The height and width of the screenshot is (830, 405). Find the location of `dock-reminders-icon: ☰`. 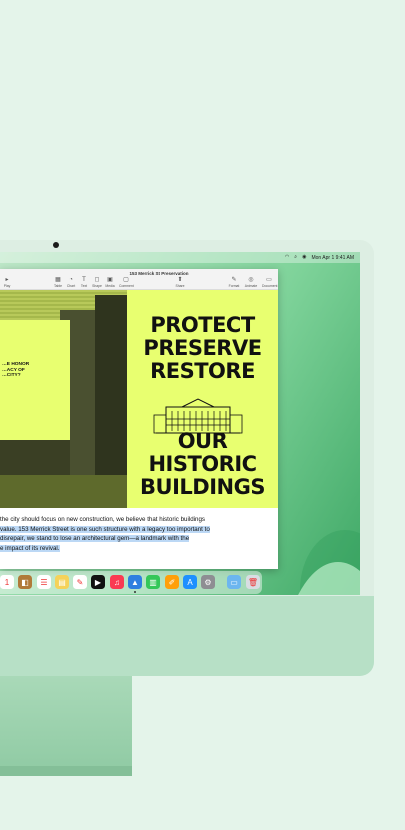

dock-reminders-icon: ☰ is located at coordinates (44, 582).